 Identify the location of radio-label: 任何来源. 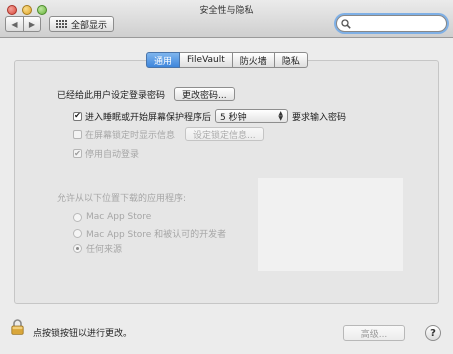
(104, 250).